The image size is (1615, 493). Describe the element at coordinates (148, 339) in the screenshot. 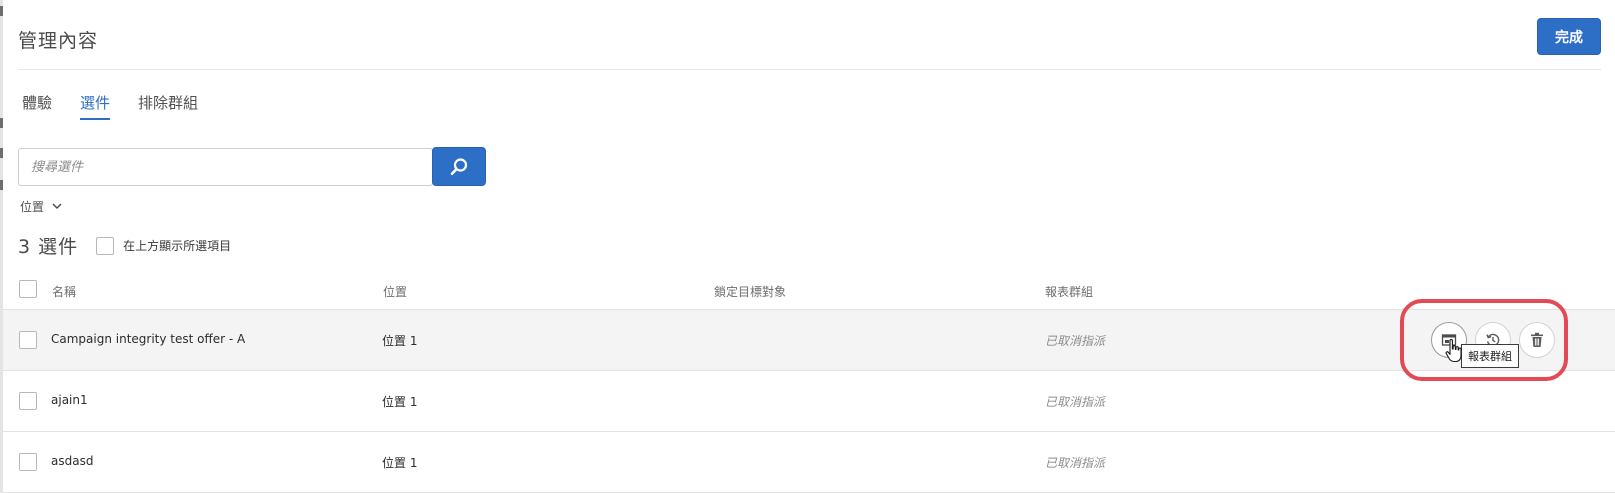

I see `row-name: Campaign integrity test offer - A` at that location.